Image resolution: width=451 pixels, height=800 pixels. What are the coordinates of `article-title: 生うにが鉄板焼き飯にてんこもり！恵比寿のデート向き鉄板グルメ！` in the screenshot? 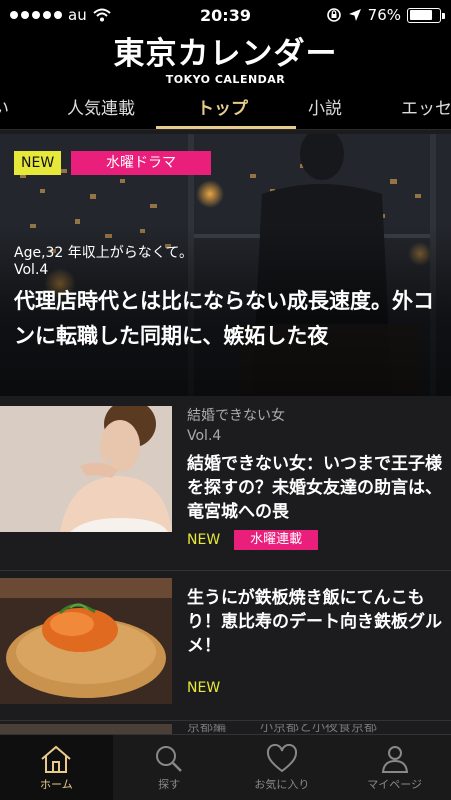 It's located at (314, 622).